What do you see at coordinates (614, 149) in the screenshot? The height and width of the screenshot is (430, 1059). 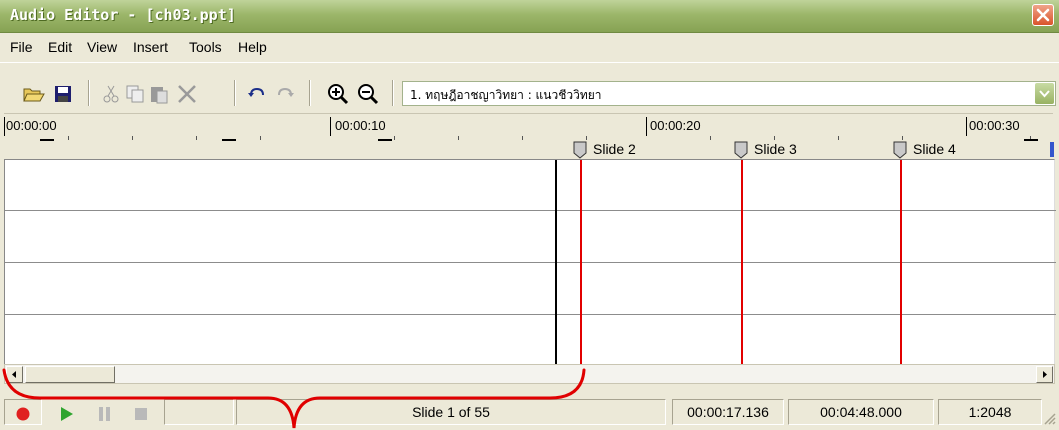 I see `slide-marker-label: Slide 2` at bounding box center [614, 149].